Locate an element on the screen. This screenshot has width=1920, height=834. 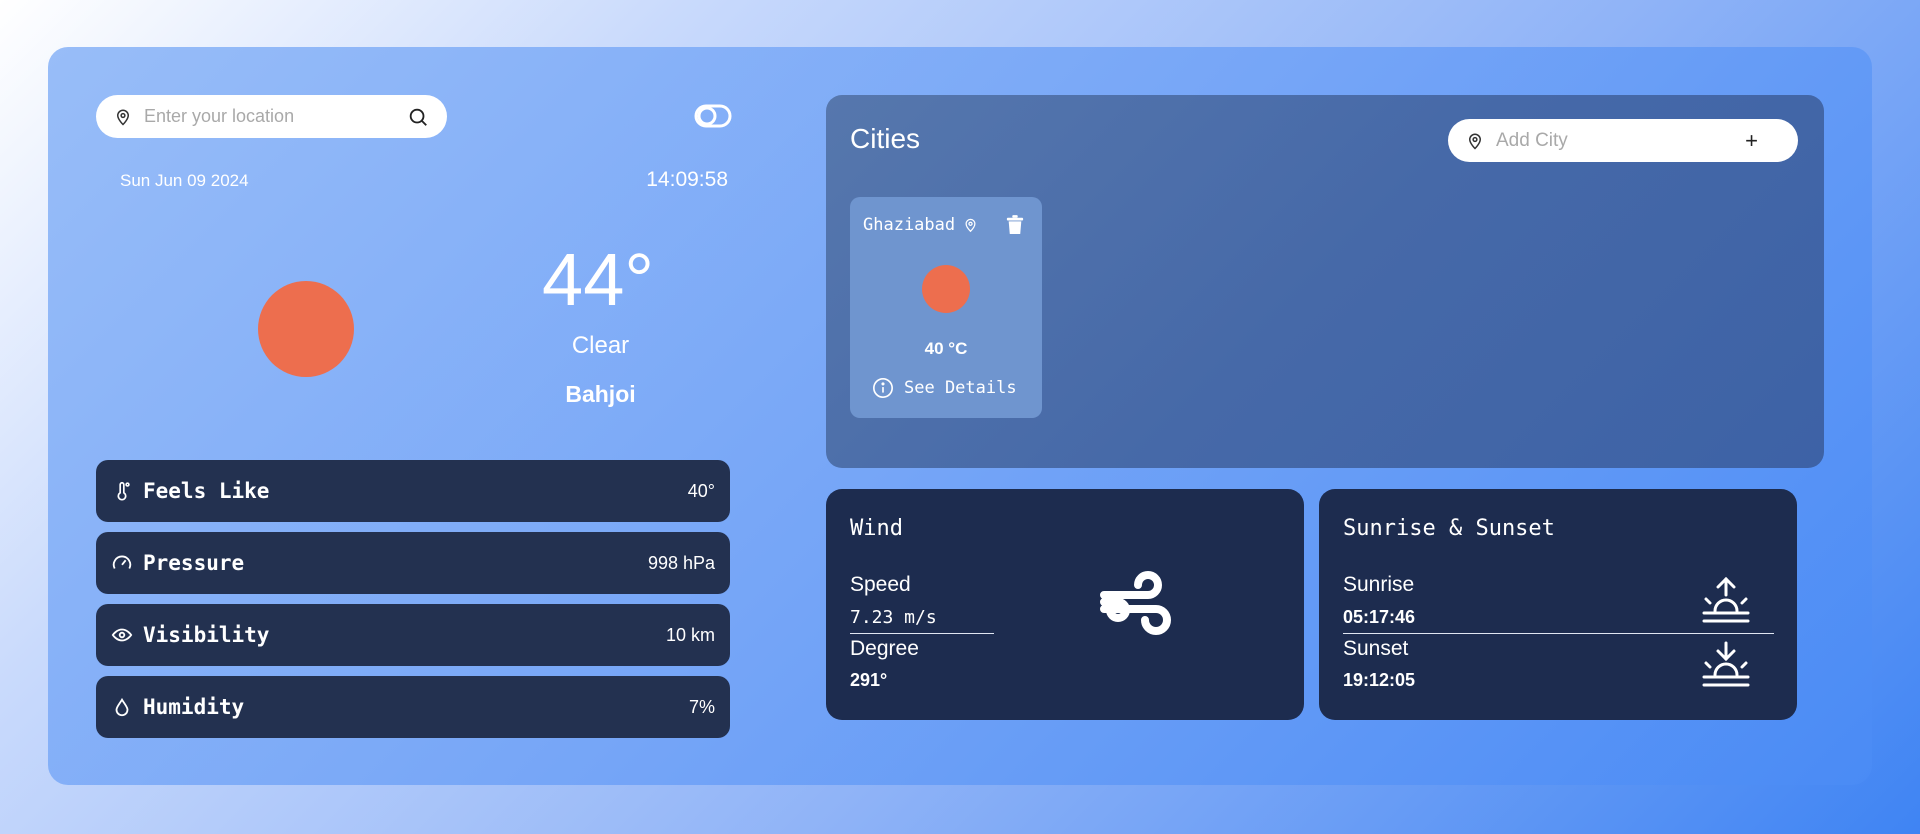
sunrise-label: Sunrise is located at coordinates (1379, 584).